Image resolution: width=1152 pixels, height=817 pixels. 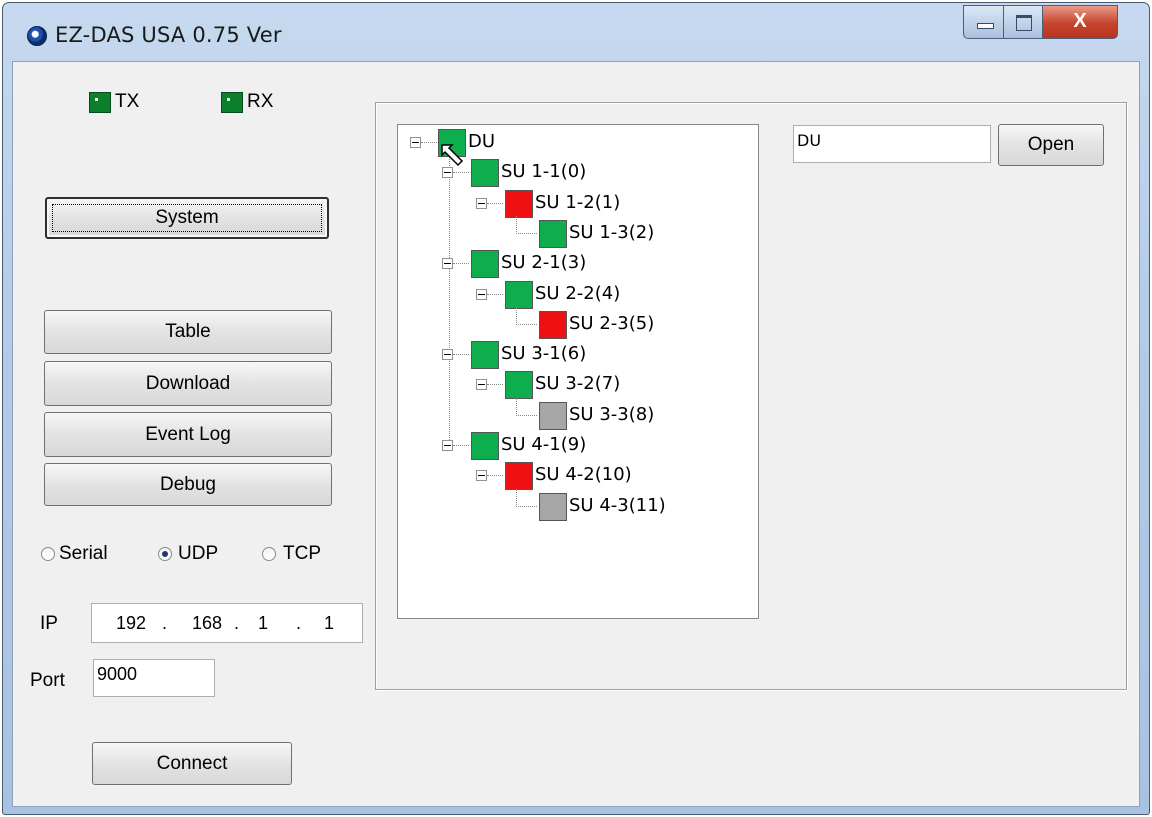 What do you see at coordinates (983, 22) in the screenshot?
I see `minimize-button` at bounding box center [983, 22].